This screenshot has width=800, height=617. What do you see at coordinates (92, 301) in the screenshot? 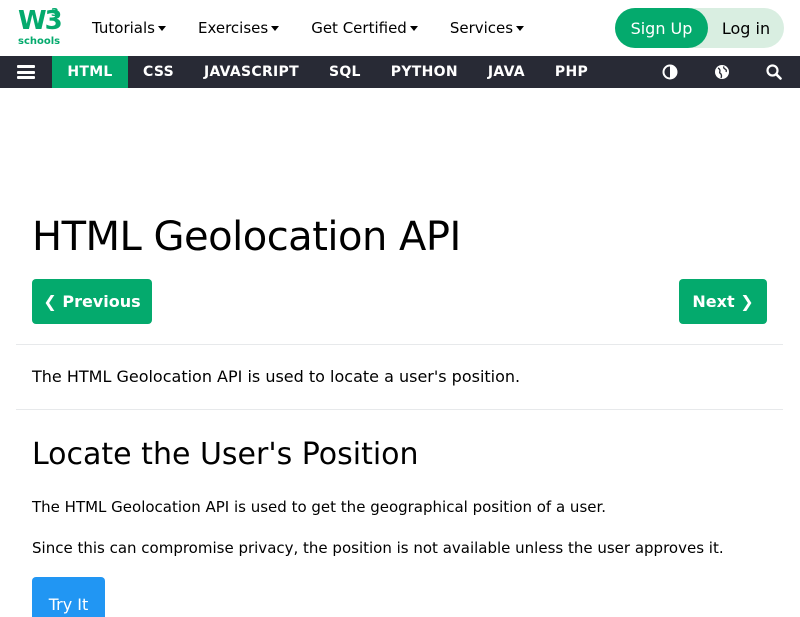
I see `previous-button: ❮ Previous` at bounding box center [92, 301].